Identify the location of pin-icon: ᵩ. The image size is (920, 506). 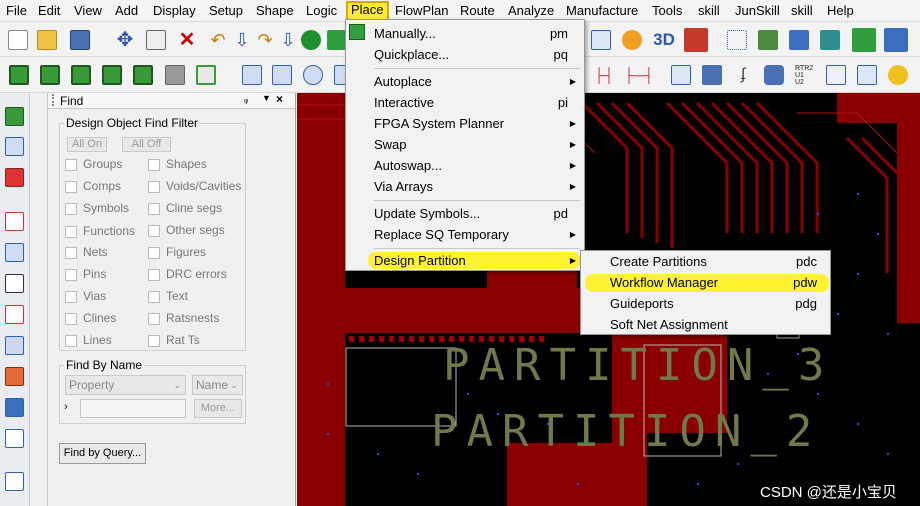
(246, 99).